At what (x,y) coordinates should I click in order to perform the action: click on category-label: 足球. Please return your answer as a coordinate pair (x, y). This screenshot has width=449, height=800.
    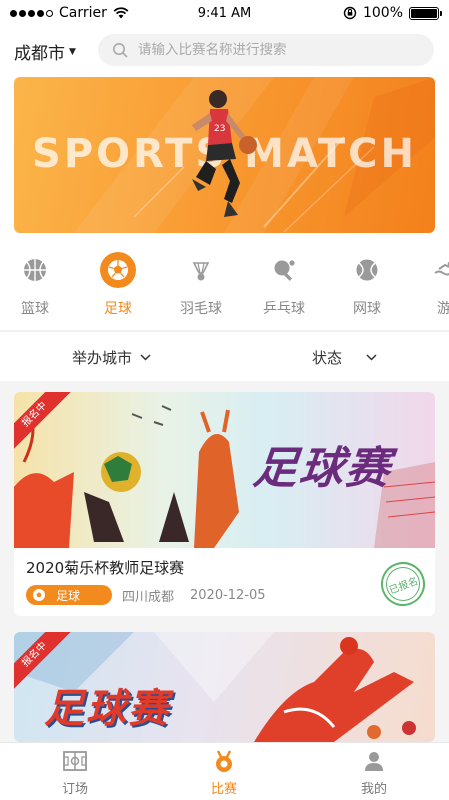
    Looking at the image, I should click on (118, 309).